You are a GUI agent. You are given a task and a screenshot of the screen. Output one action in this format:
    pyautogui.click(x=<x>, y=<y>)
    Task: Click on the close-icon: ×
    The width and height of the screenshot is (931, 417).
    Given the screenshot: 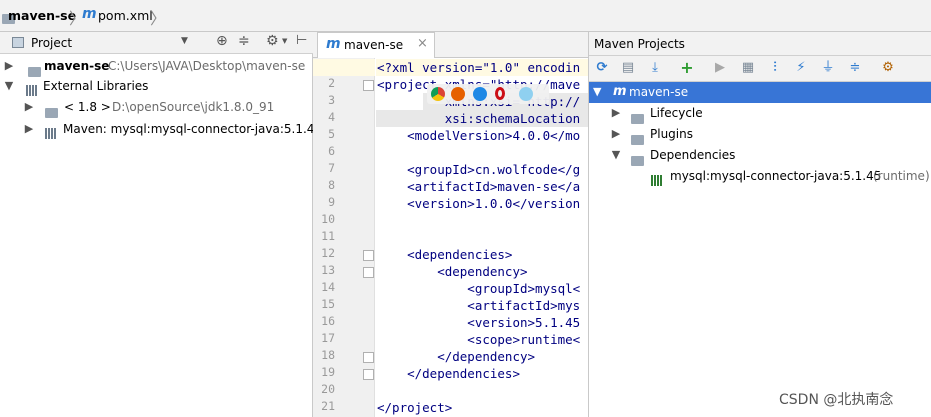 What is the action you would take?
    pyautogui.click(x=422, y=43)
    